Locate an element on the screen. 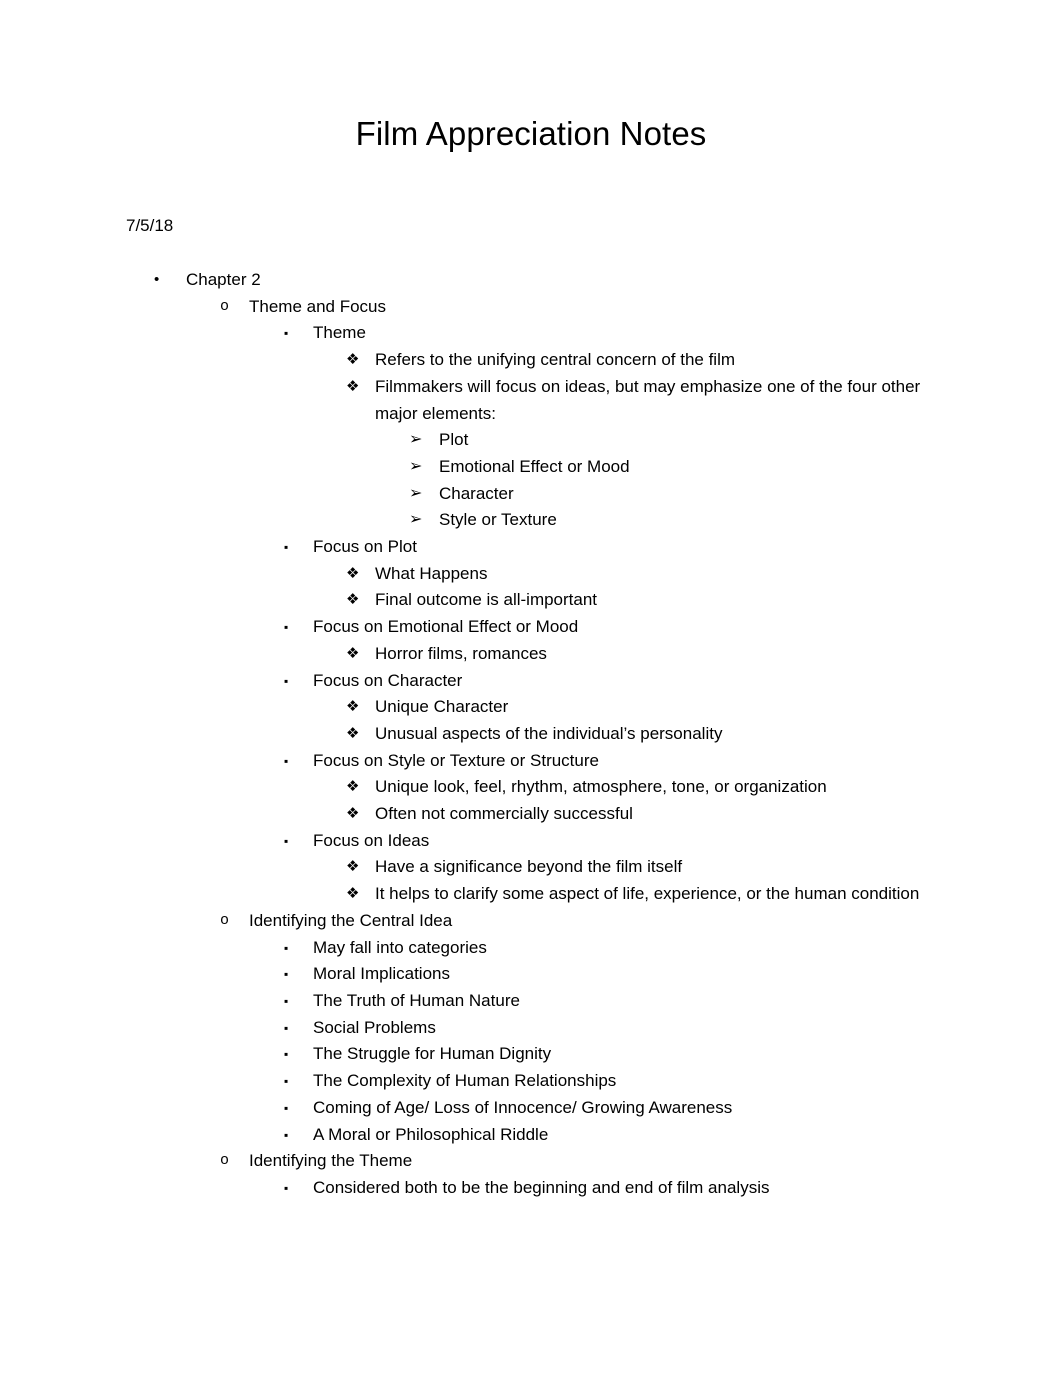  outline-item-text: Focus on Style or Texture or Structure is located at coordinates (456, 760).